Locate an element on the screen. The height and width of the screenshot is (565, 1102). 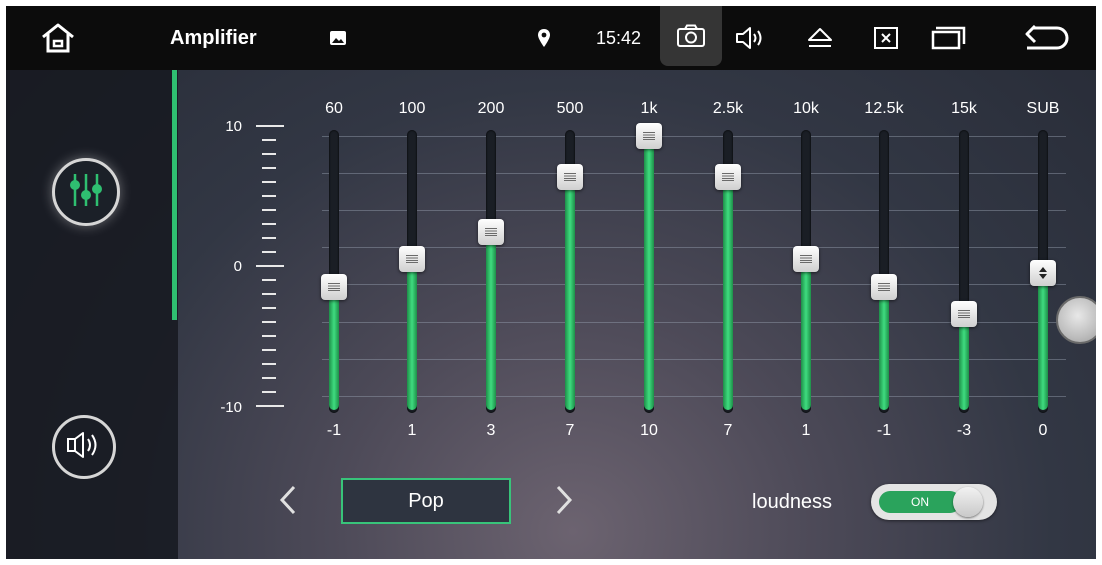
band-gain-value: 0 is located at coordinates (1043, 430).